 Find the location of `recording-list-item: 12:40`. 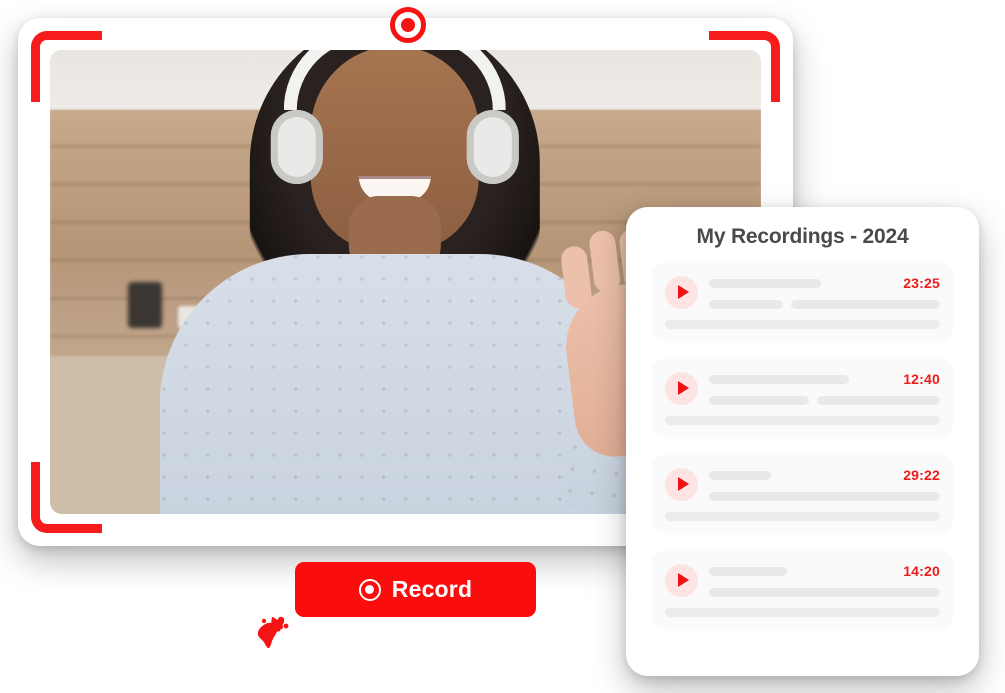

recording-list-item: 12:40 is located at coordinates (802, 398).